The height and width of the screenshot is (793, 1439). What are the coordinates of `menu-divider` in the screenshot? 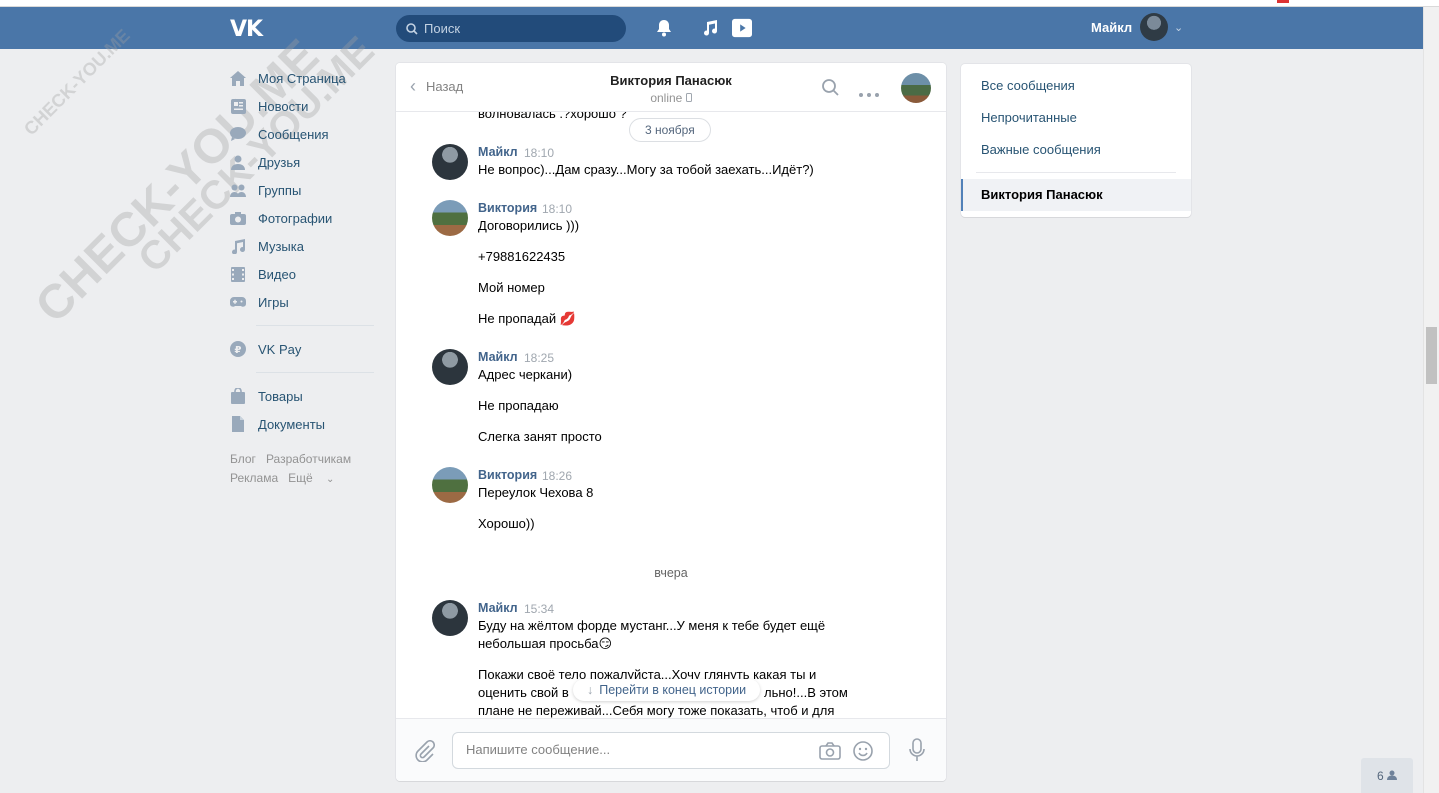 It's located at (1076, 172).